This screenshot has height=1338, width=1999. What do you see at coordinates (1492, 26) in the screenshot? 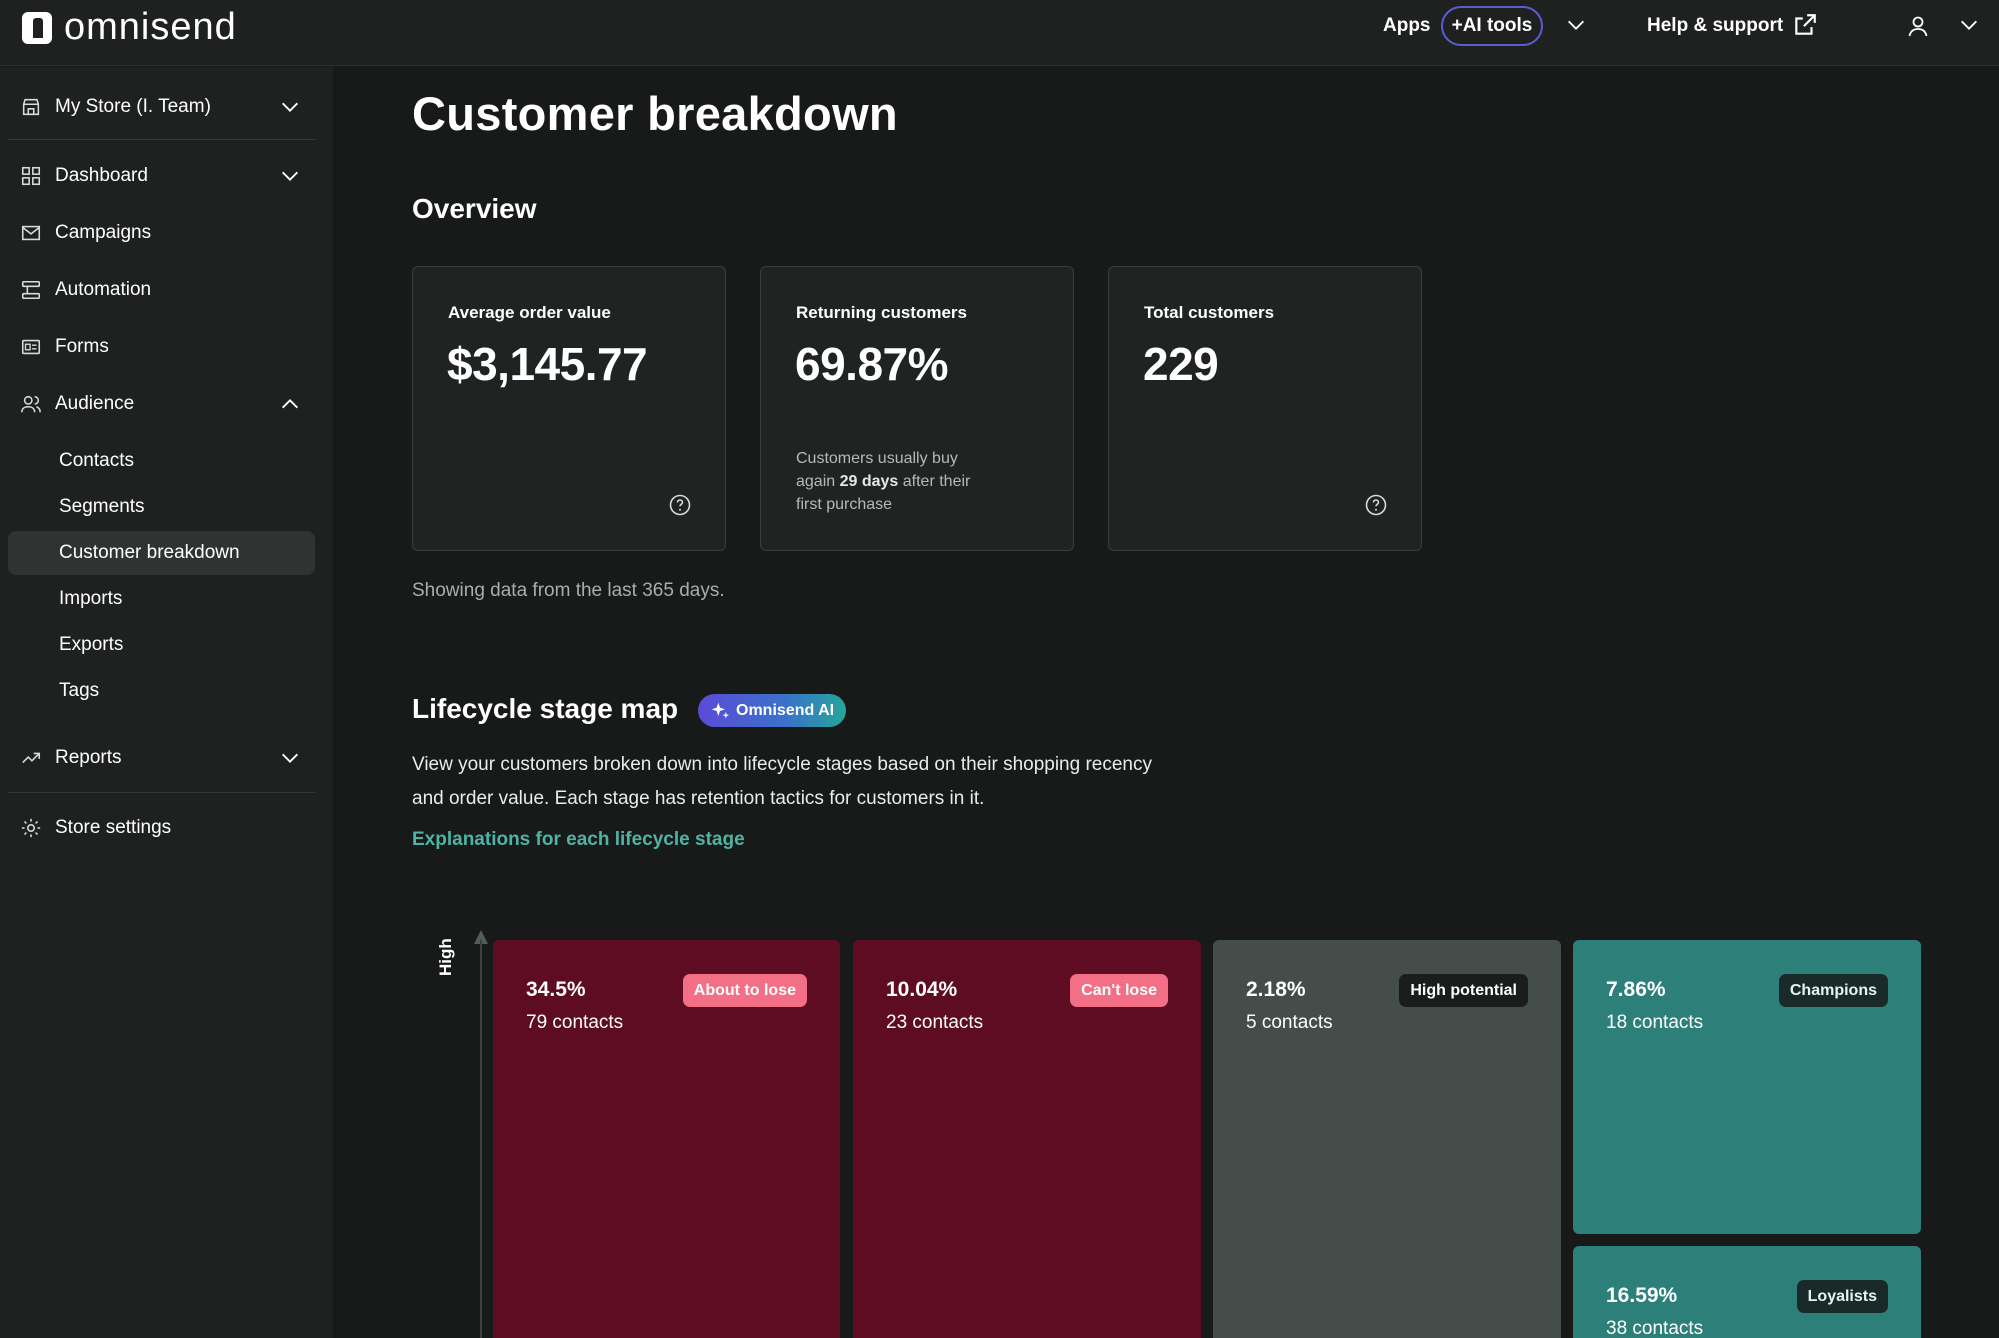
I see `ai-tools-button: +AI tools` at bounding box center [1492, 26].